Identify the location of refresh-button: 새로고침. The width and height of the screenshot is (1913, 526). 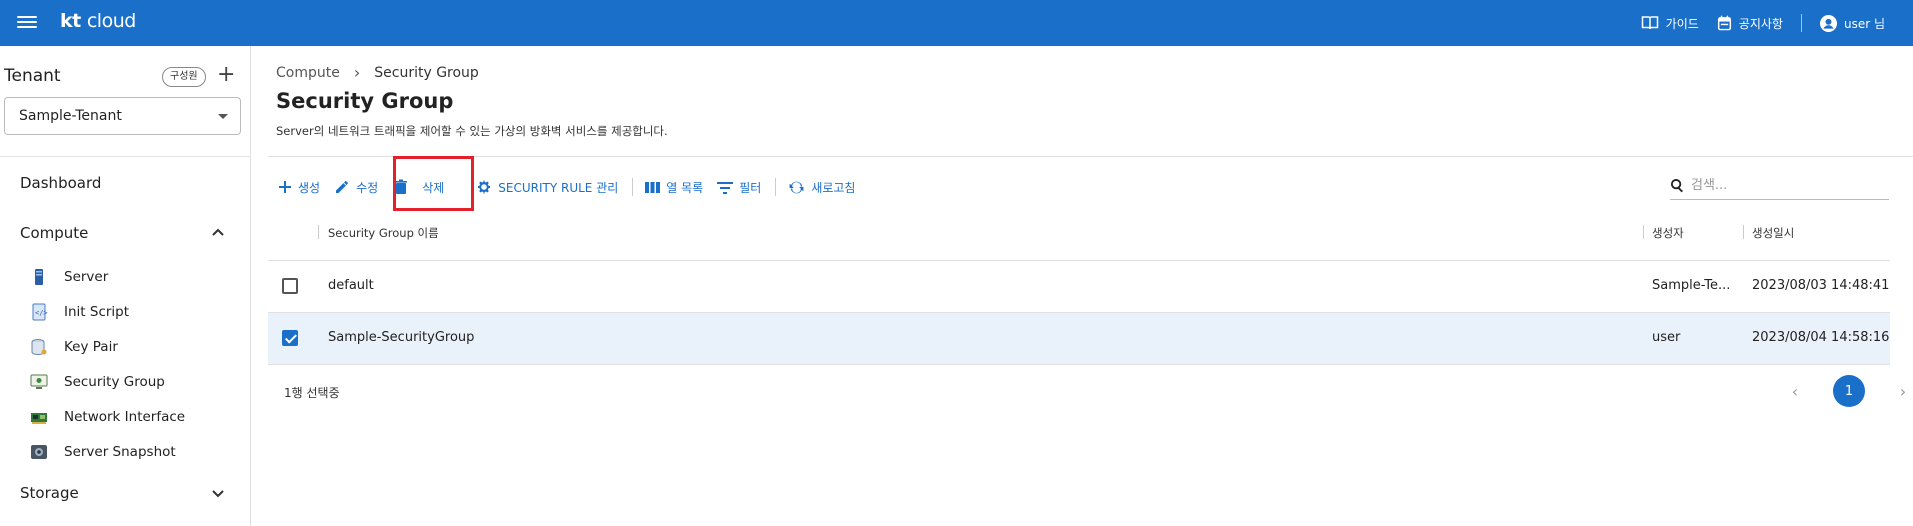
(821, 187).